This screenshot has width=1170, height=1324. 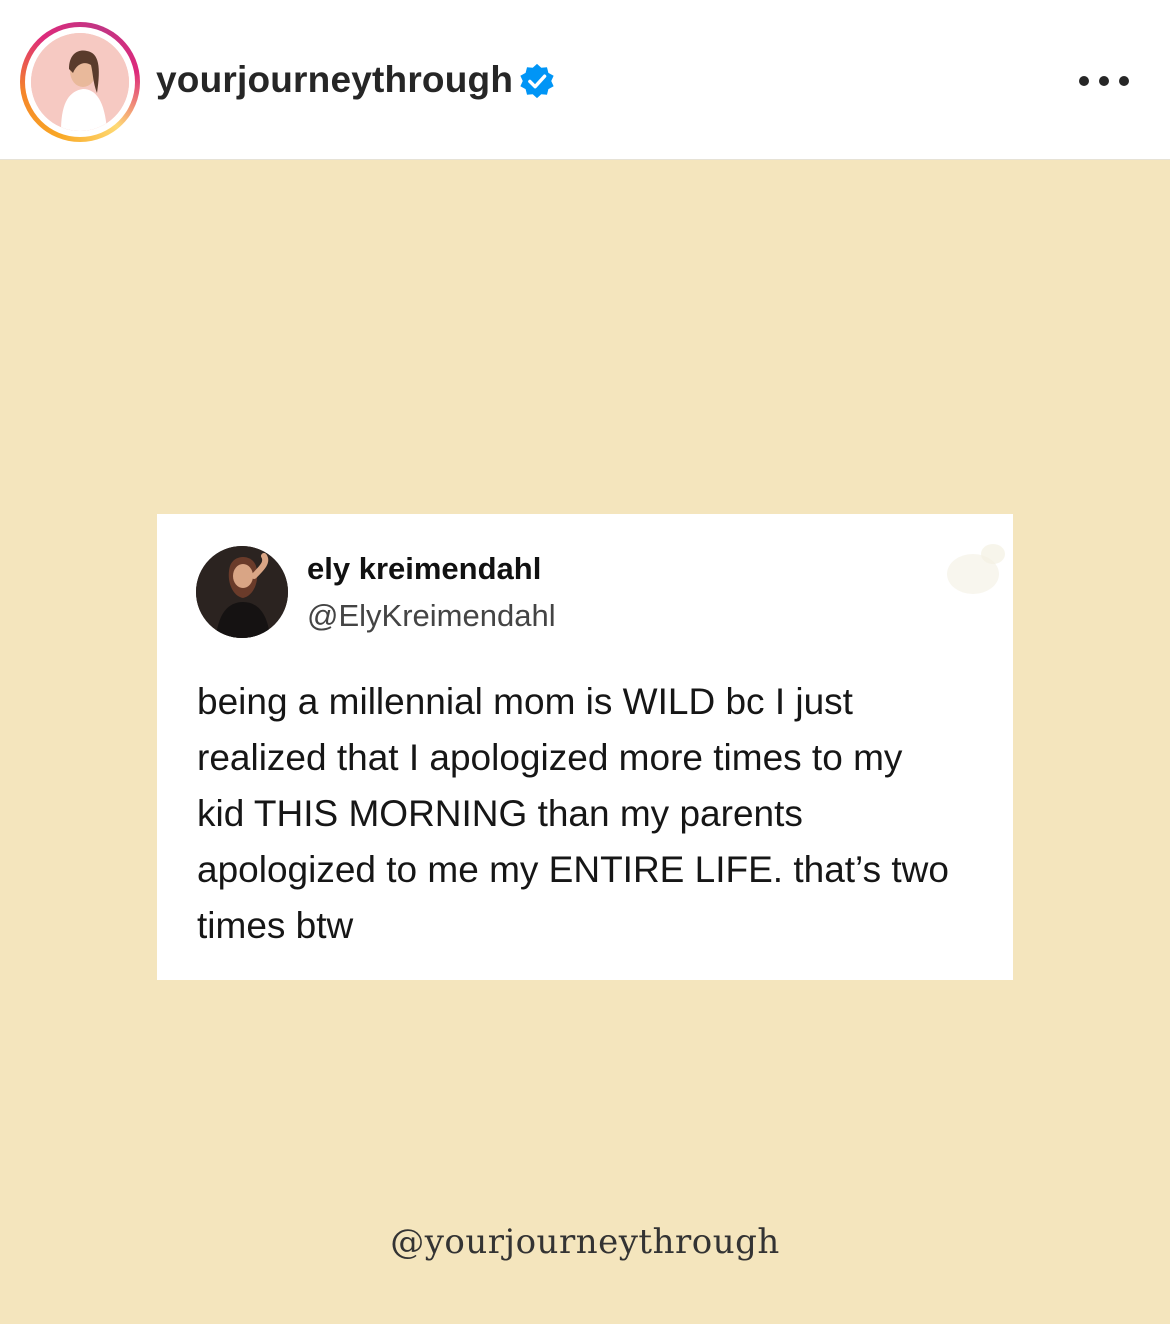 What do you see at coordinates (424, 568) in the screenshot?
I see `tweet-display-name: ely kreimendahl` at bounding box center [424, 568].